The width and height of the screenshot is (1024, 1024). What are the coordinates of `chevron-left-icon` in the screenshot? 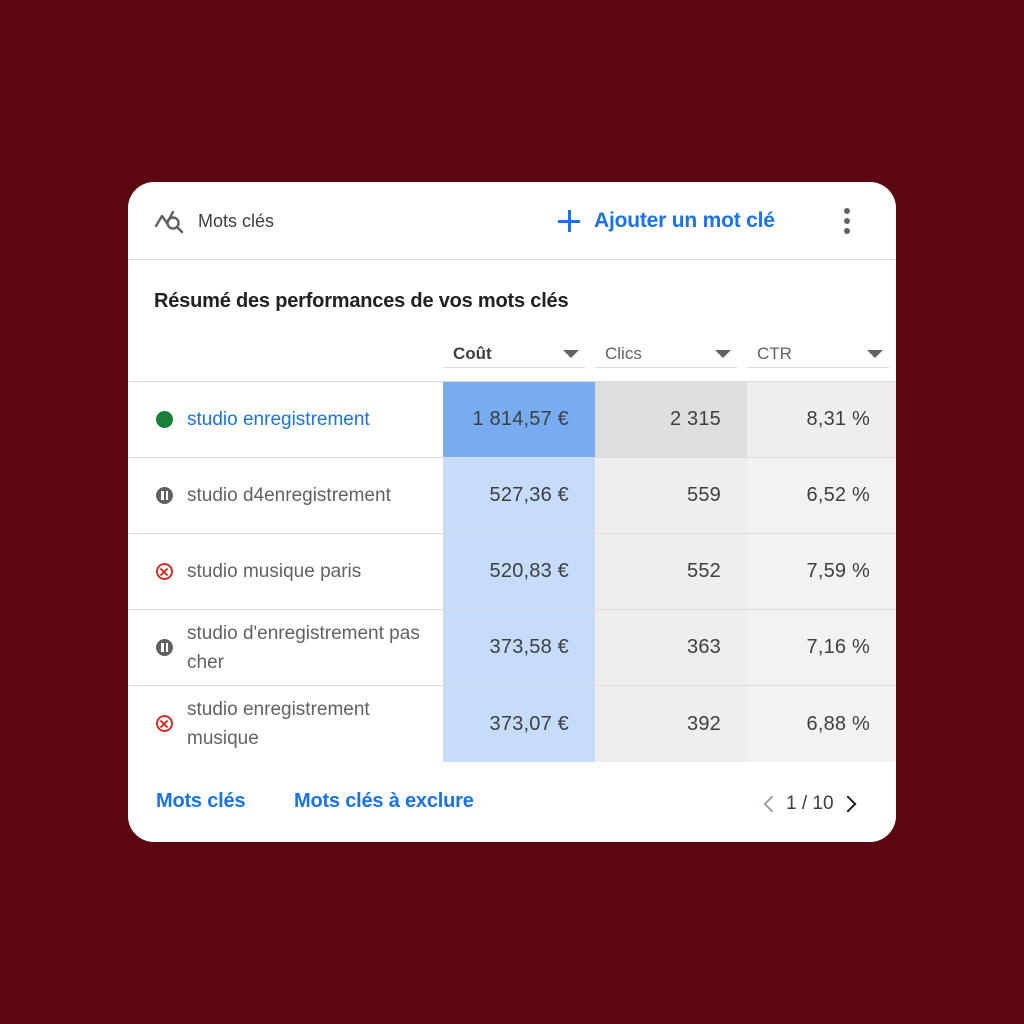 It's located at (772, 804).